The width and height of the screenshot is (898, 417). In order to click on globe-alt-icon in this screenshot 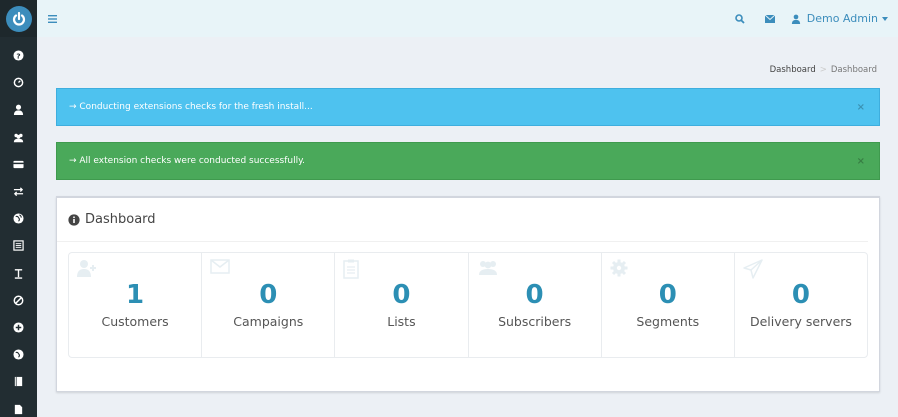, I will do `click(18, 354)`.